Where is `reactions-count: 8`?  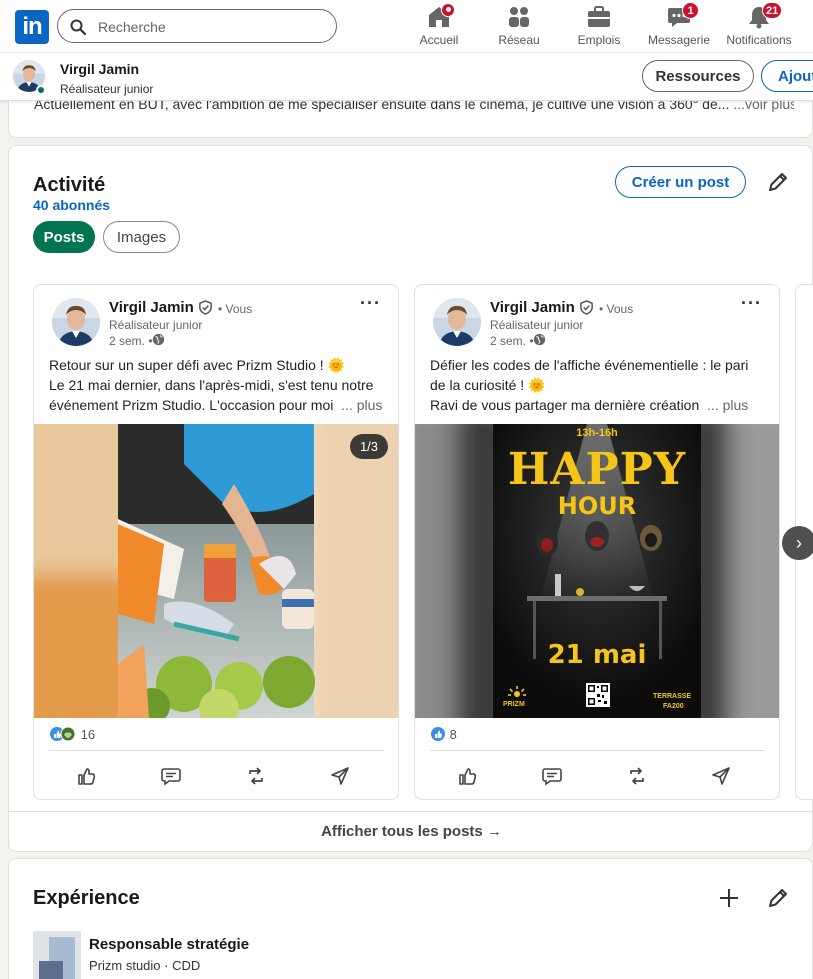
reactions-count: 8 is located at coordinates (443, 735).